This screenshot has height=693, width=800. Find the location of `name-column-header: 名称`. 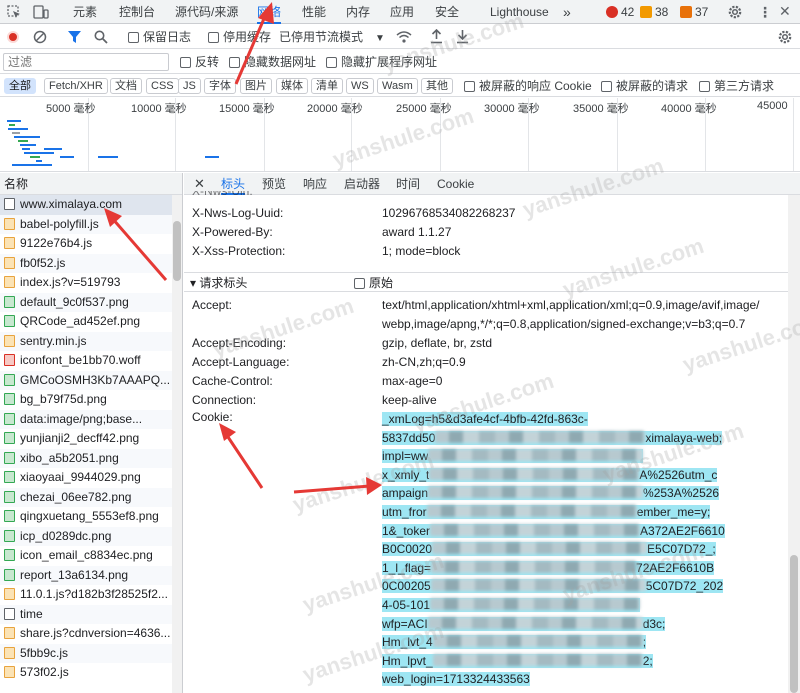

name-column-header: 名称 is located at coordinates (91, 184).